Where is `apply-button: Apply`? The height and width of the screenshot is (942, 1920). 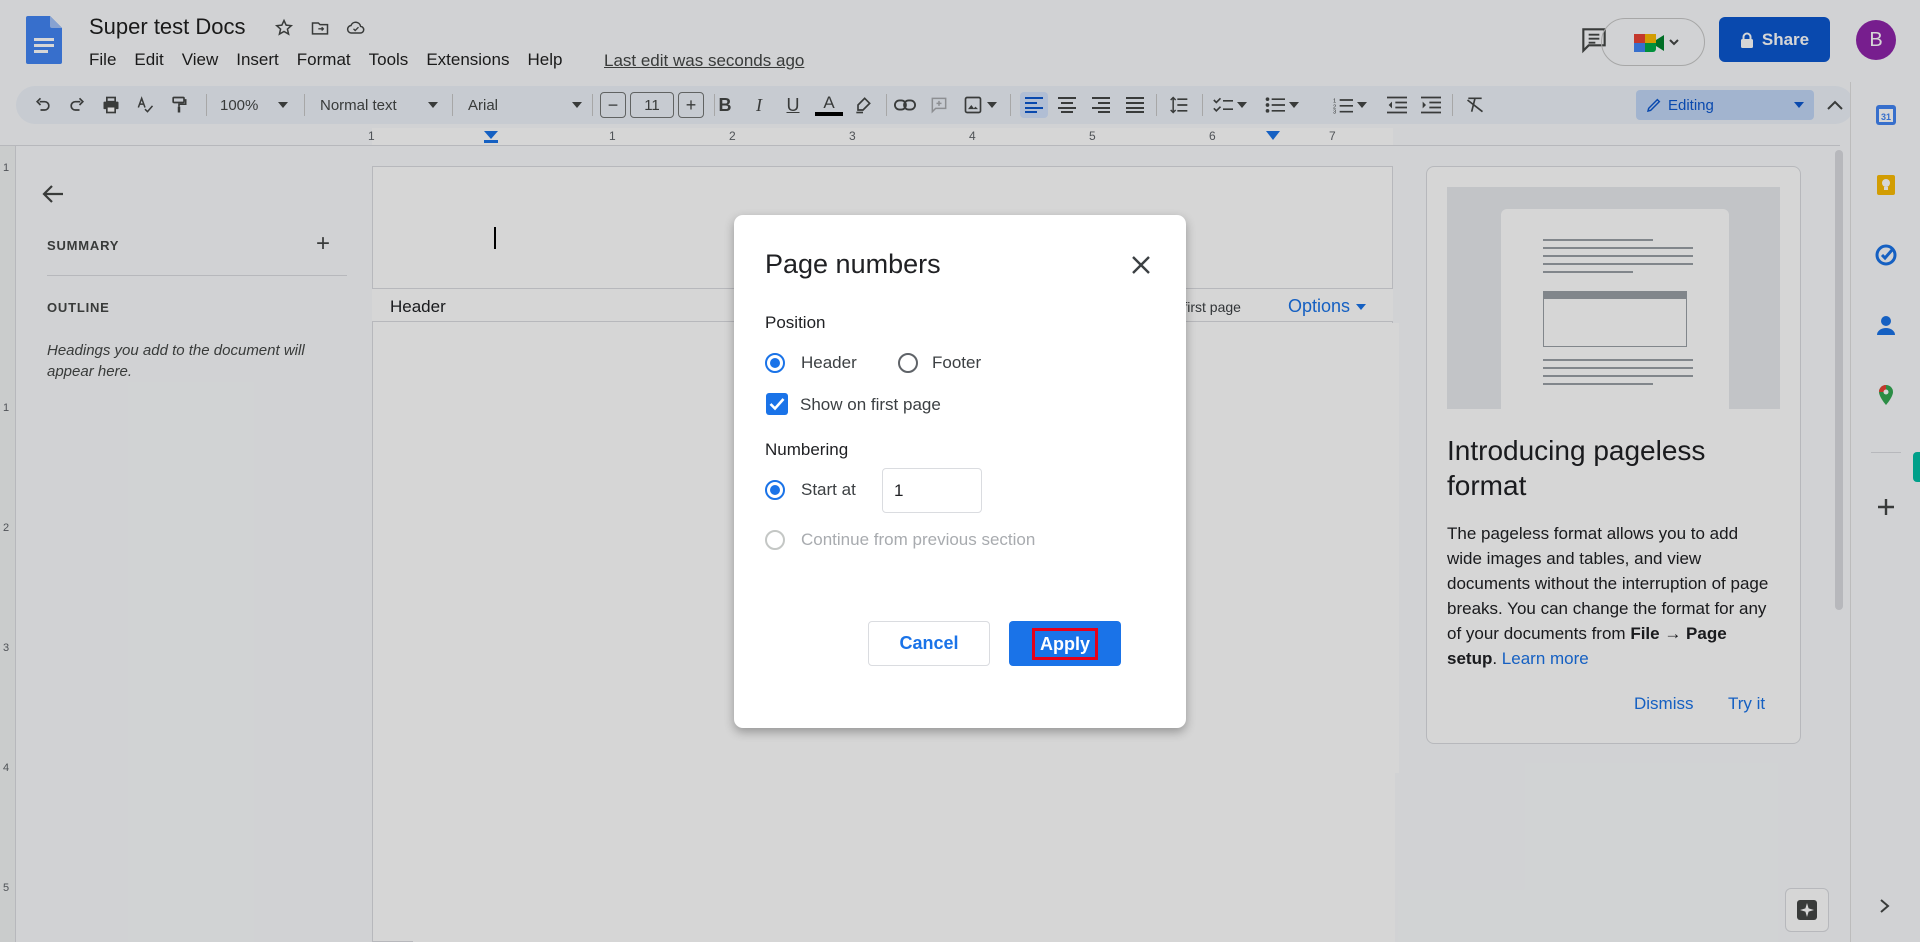 apply-button: Apply is located at coordinates (1065, 643).